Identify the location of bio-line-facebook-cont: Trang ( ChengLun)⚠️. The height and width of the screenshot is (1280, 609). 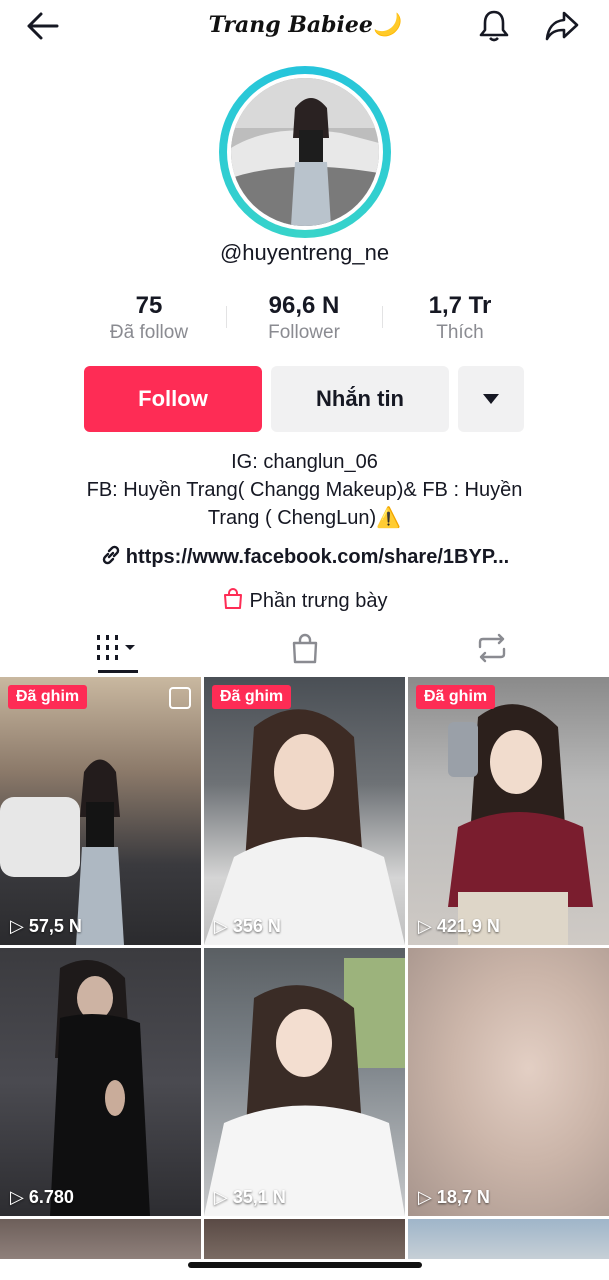
(304, 518).